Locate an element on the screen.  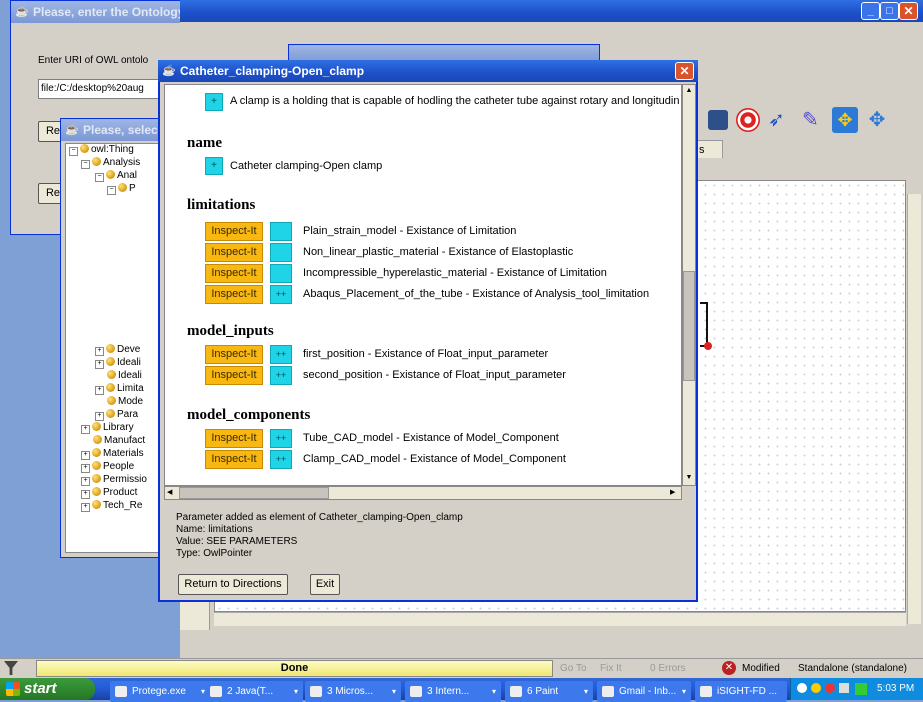
scroll-thumb is located at coordinates (689, 326).